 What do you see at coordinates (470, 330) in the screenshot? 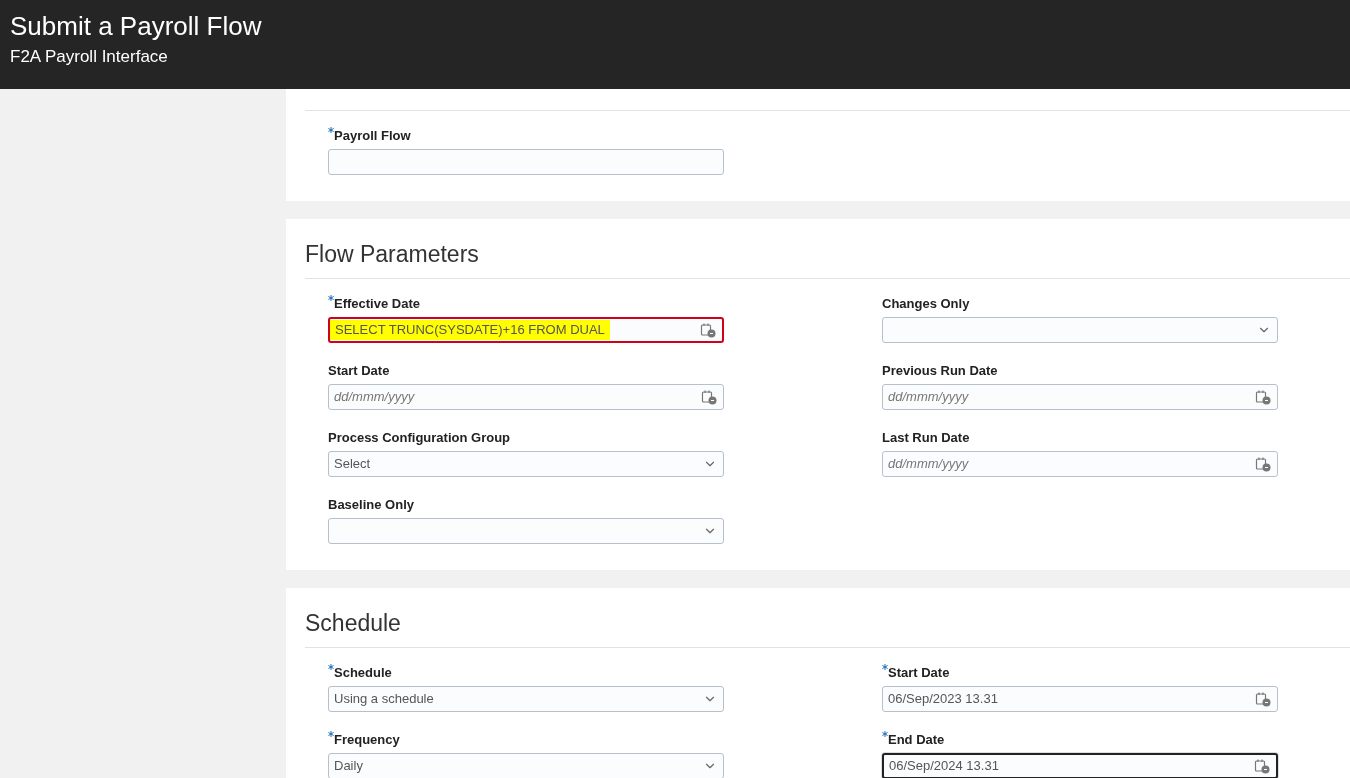
I see `field-value: SELECT TRUNC(SYSDATE)+16 FROM DUAL` at bounding box center [470, 330].